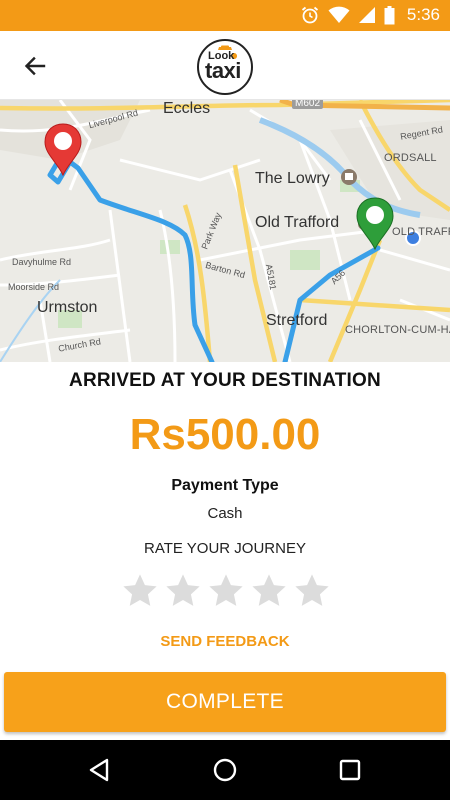 The image size is (450, 800). I want to click on back-button, so click(35, 66).